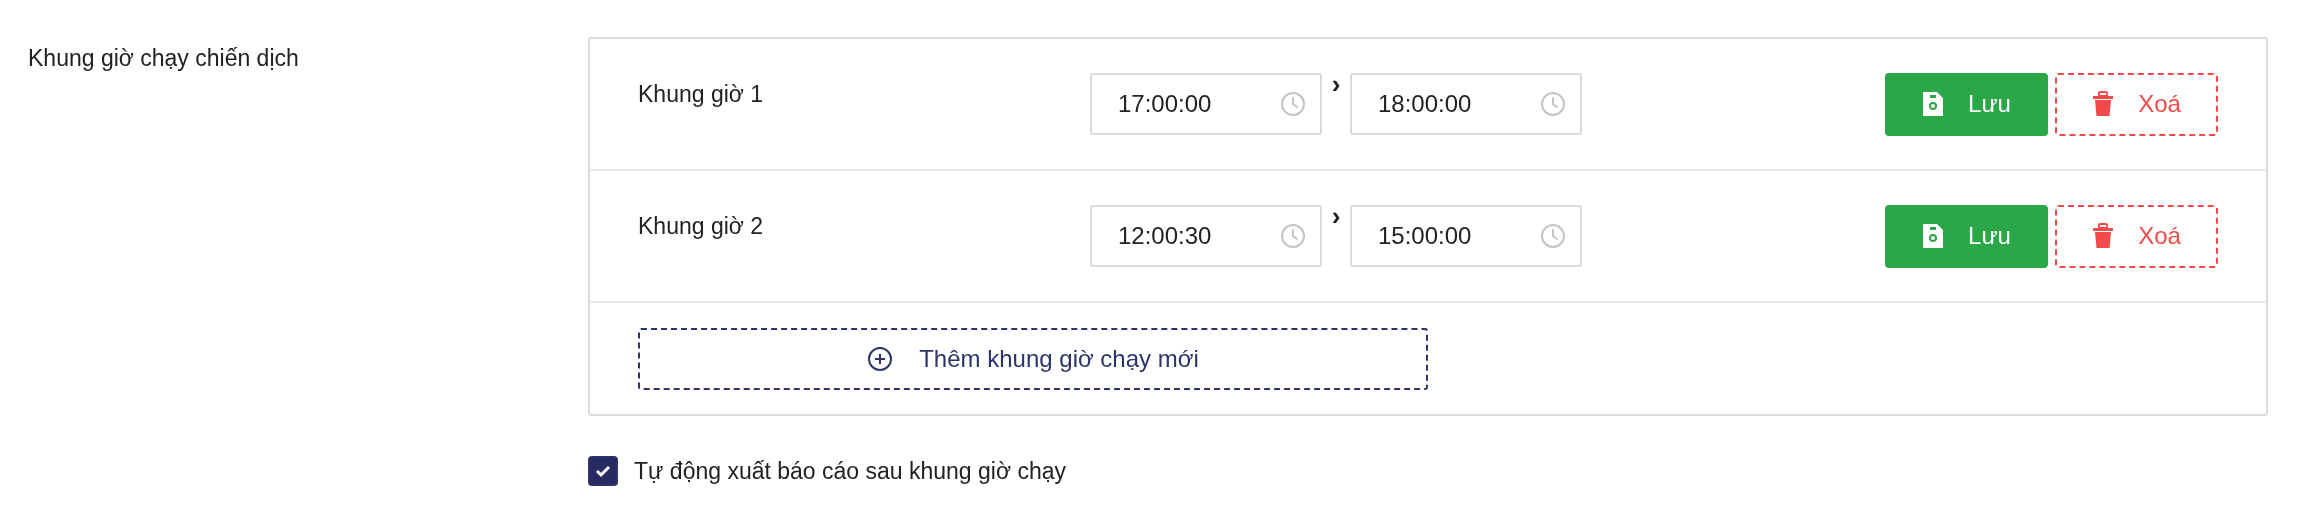  I want to click on checkbox-label: Tự động xuất báo cáo sau khung giờ chạy, so click(850, 471).